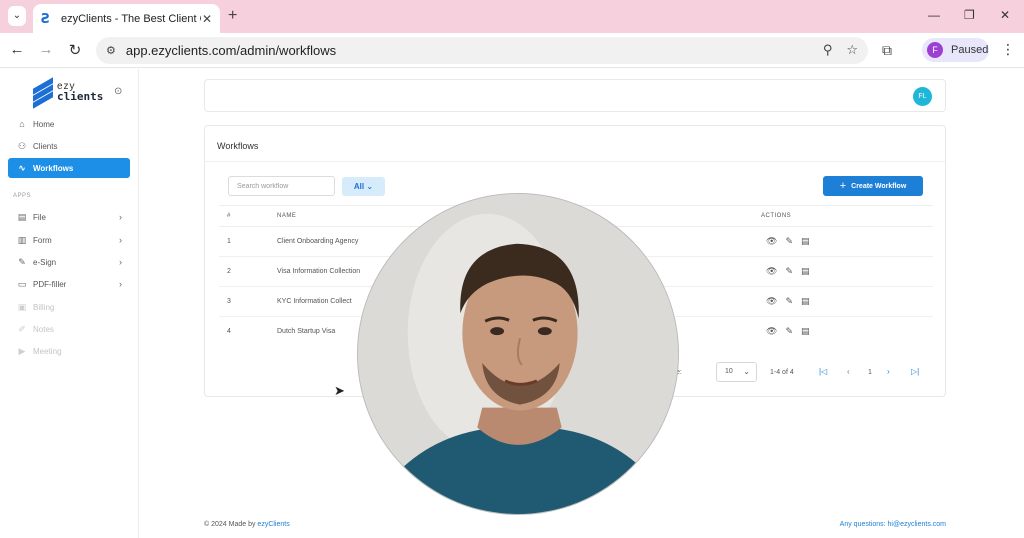 The image size is (1024, 538). Describe the element at coordinates (44, 124) in the screenshot. I see `sidebar-item-label: Home` at that location.